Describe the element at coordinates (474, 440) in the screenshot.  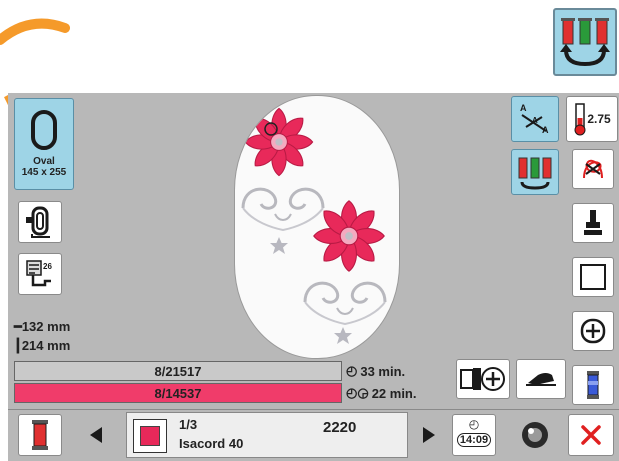
I see `clock-time: 14:09` at that location.